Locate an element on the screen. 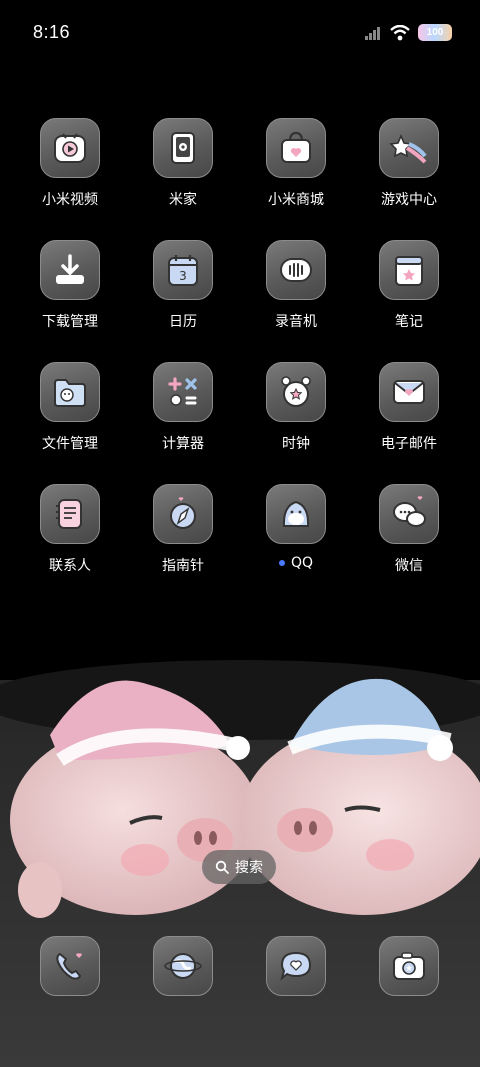 This screenshot has height=1067, width=480. app-label: 微信 is located at coordinates (409, 566).